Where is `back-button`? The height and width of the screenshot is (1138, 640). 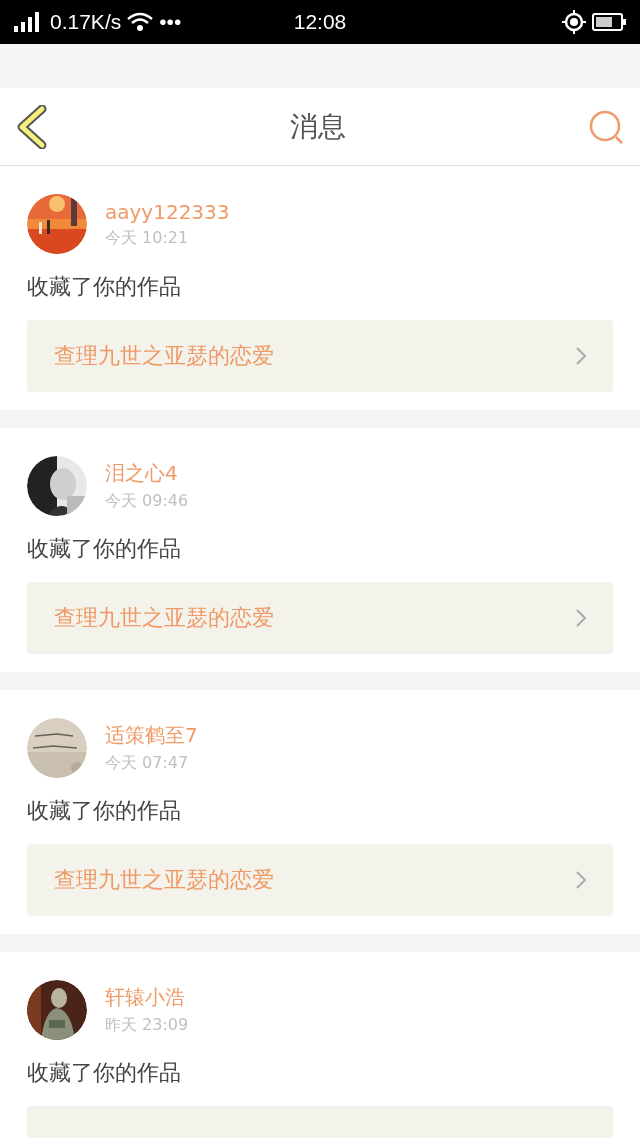 back-button is located at coordinates (32, 126).